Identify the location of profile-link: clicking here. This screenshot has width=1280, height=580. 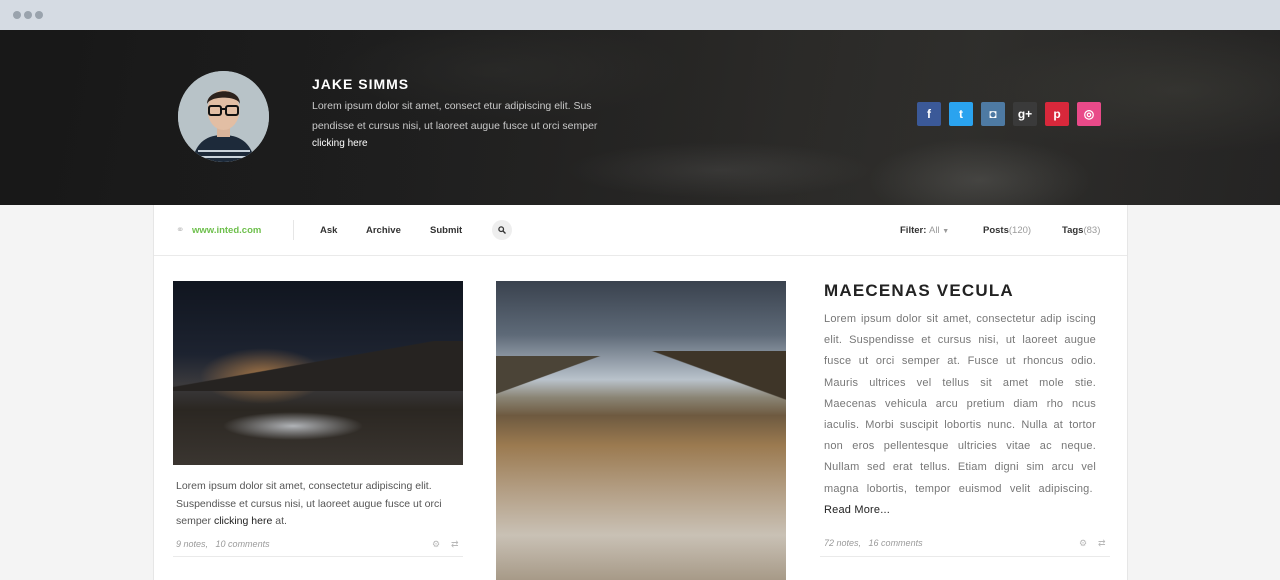
(340, 143).